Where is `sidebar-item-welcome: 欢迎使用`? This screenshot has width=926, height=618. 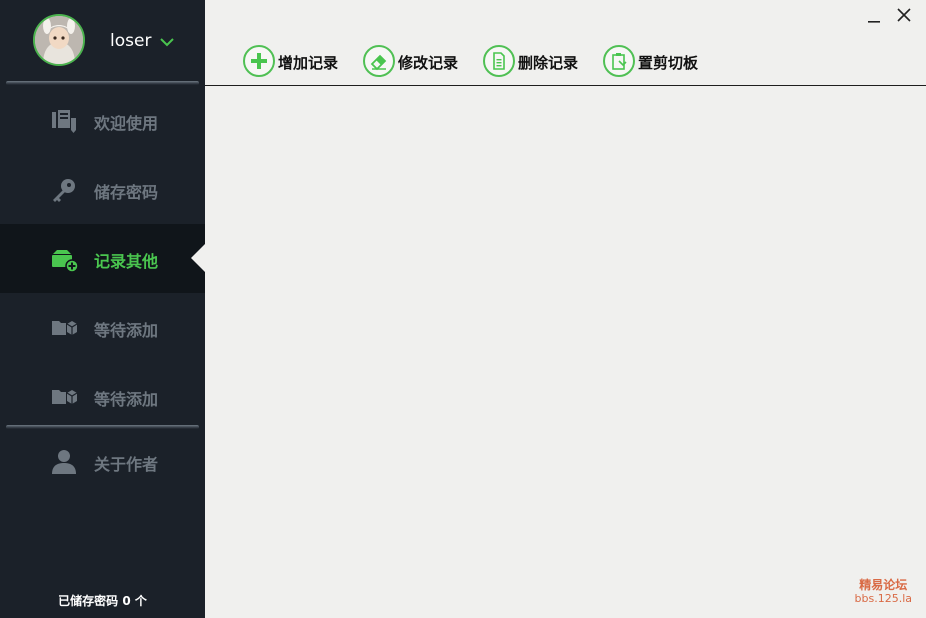
sidebar-item-welcome: 欢迎使用 is located at coordinates (102, 120).